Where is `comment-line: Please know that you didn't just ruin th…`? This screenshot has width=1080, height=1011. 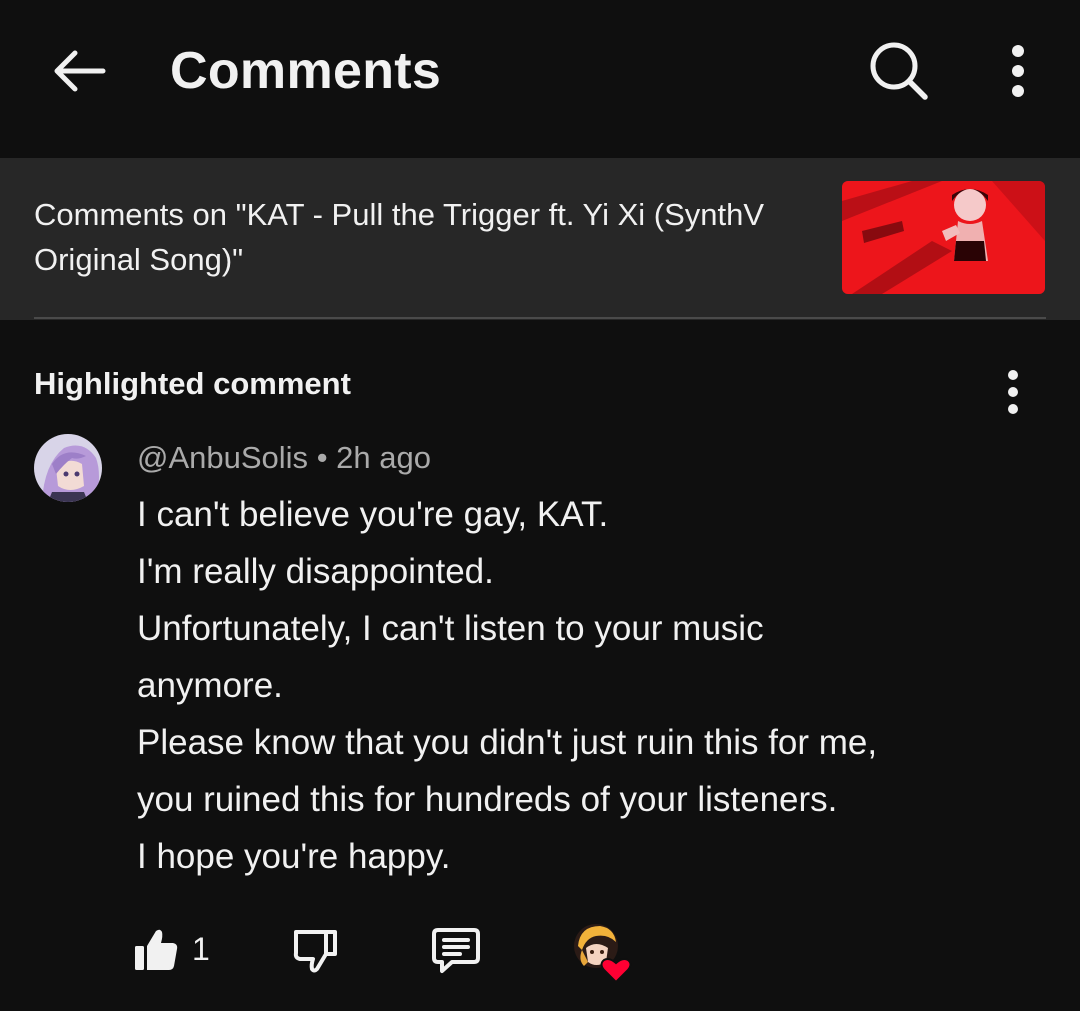
comment-line: Please know that you didn't just ruin th… is located at coordinates (507, 742).